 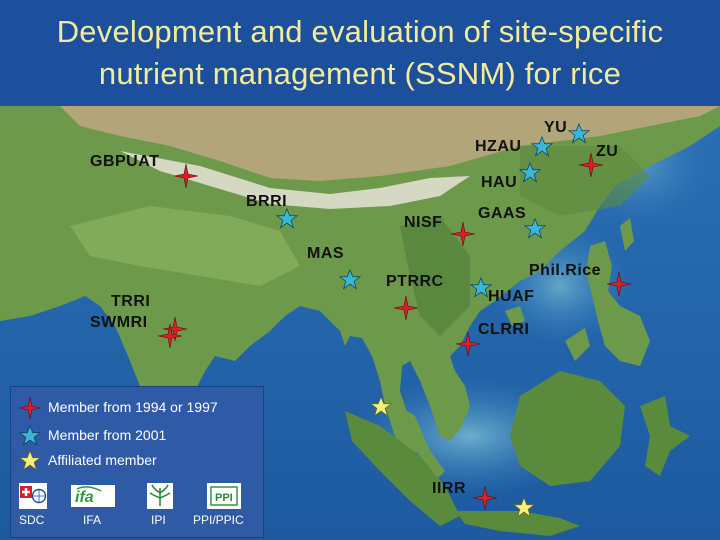 What do you see at coordinates (556, 127) in the screenshot?
I see `site-label-yu: YU` at bounding box center [556, 127].